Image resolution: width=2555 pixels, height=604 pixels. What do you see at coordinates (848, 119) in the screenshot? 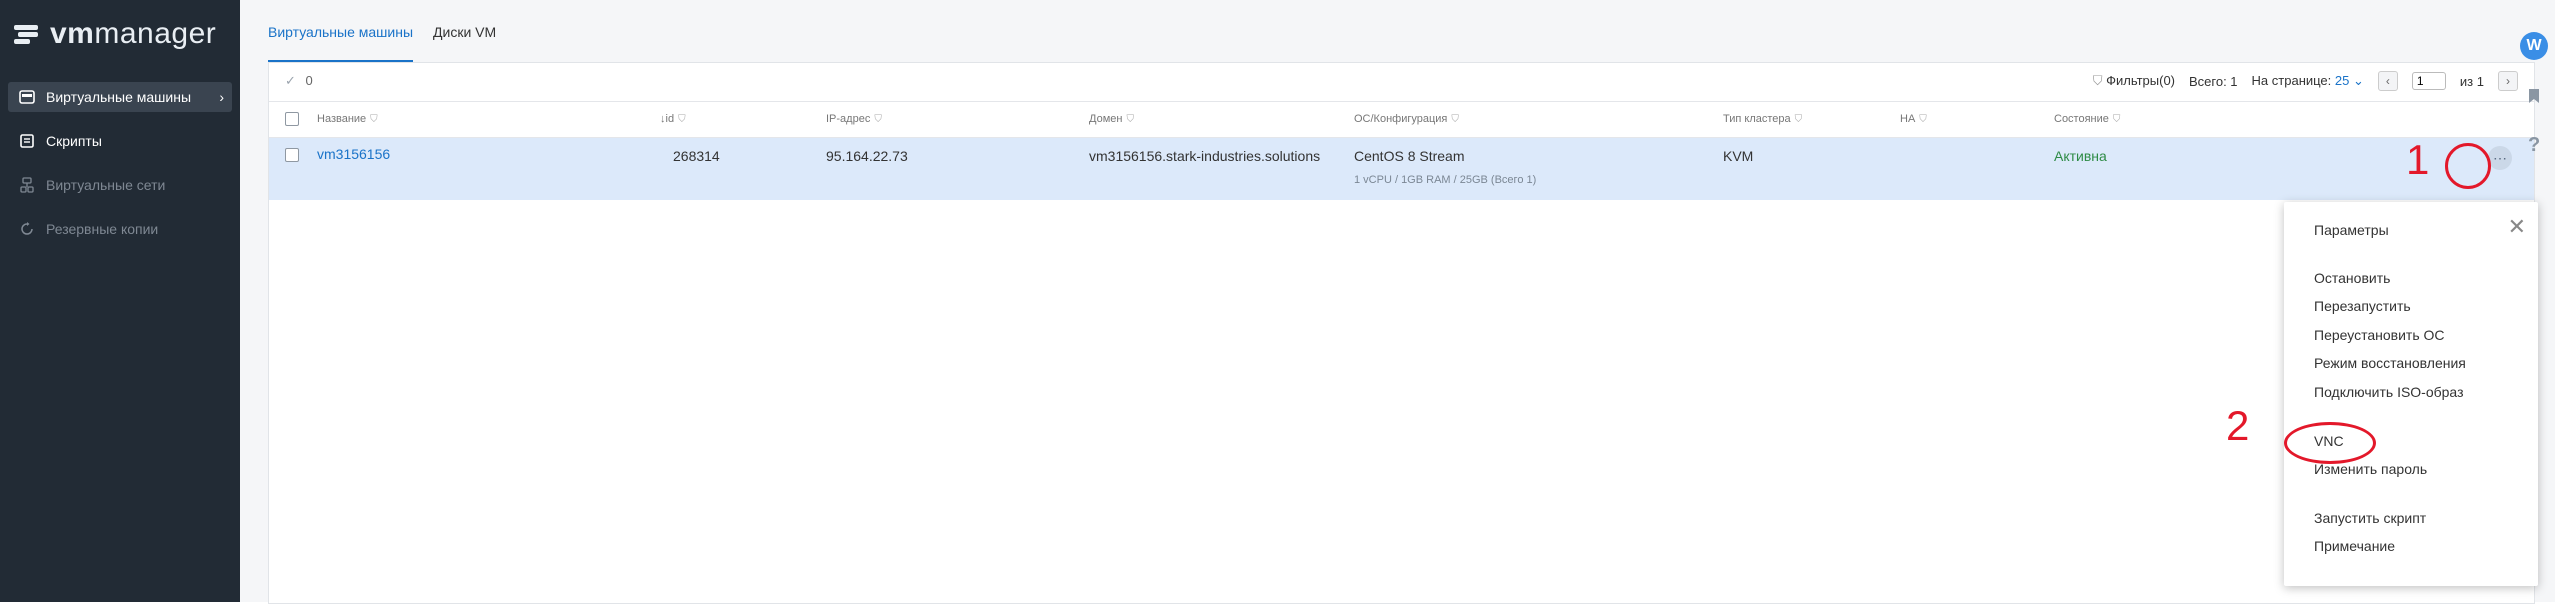
I see `col-ip-label: IP-адрес` at bounding box center [848, 119].